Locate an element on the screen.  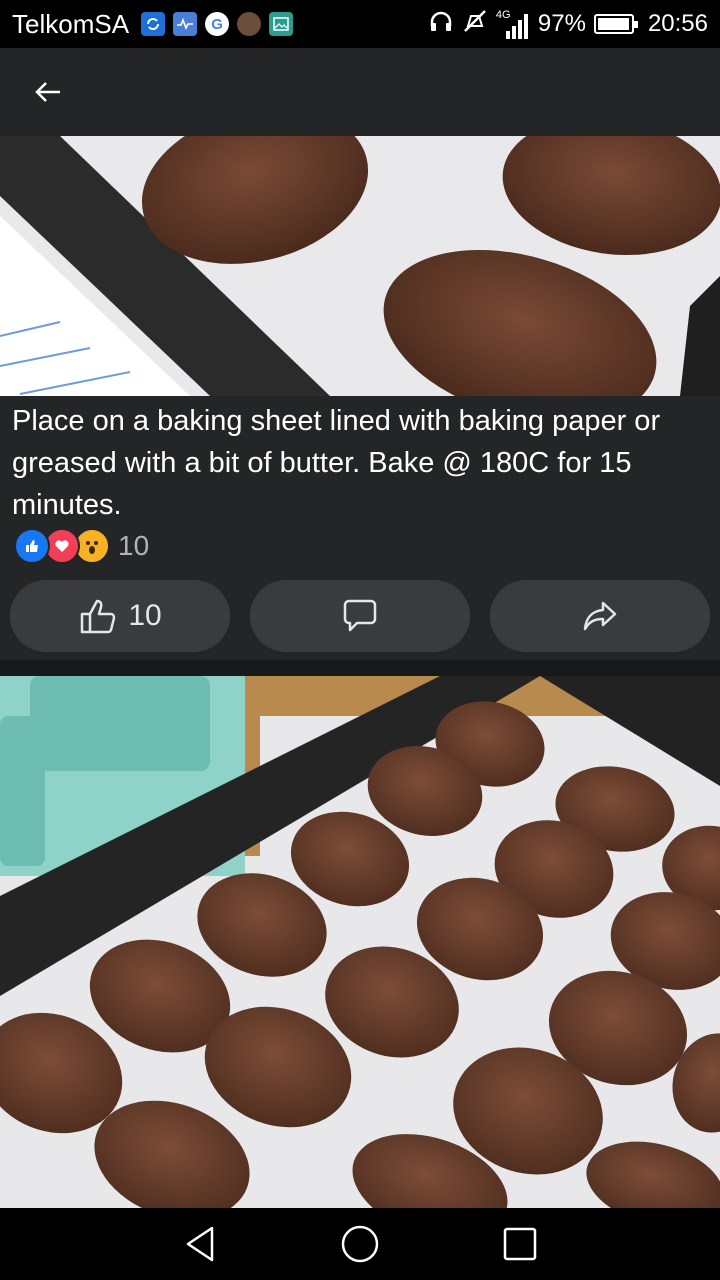
nav-home-button is located at coordinates (360, 1244).